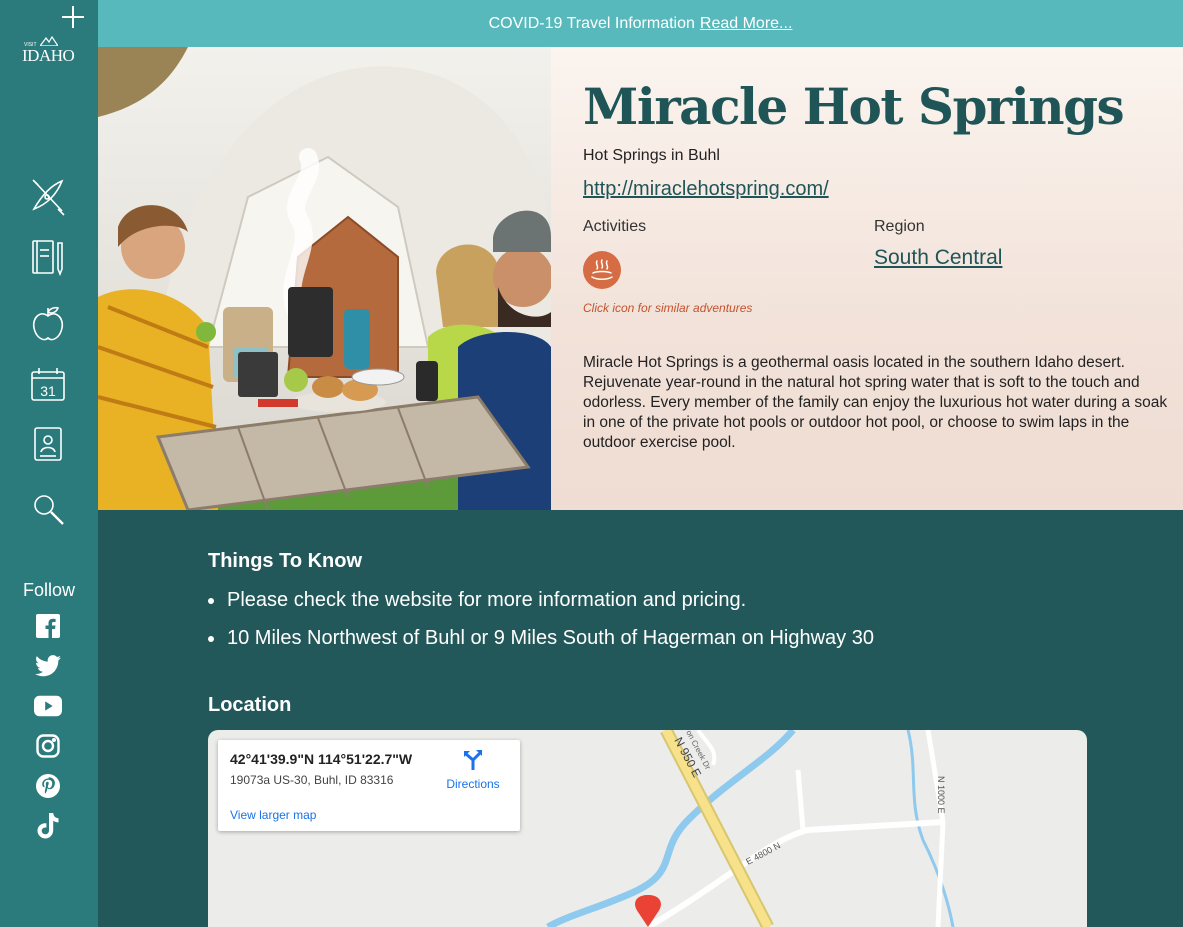 Image resolution: width=1183 pixels, height=927 pixels. Describe the element at coordinates (48, 509) in the screenshot. I see `search-icon` at that location.